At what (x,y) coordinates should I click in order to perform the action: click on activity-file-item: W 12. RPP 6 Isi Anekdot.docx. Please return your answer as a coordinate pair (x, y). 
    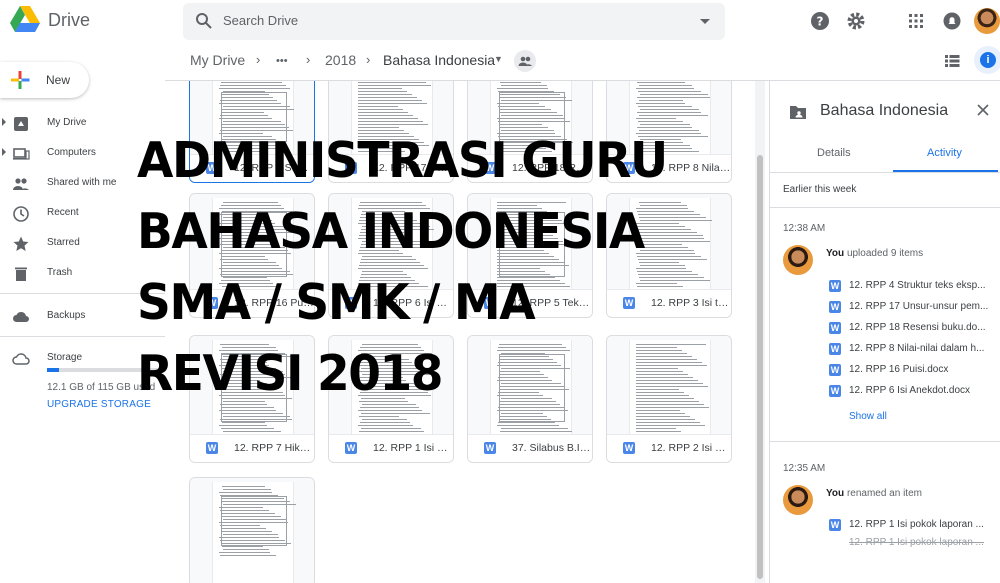
    Looking at the image, I should click on (913, 392).